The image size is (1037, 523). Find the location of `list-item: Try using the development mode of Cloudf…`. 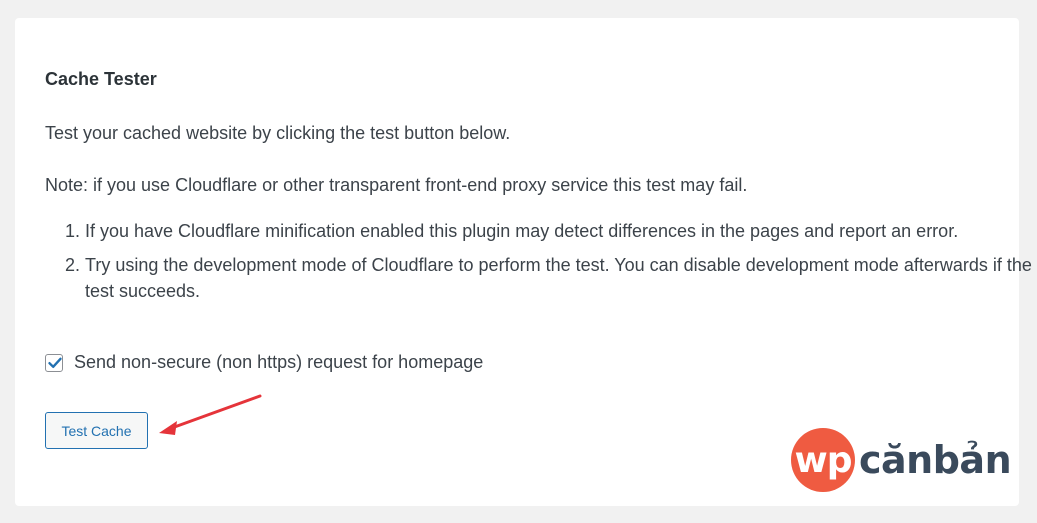

list-item: Try using the development mode of Cloudf… is located at coordinates (560, 278).